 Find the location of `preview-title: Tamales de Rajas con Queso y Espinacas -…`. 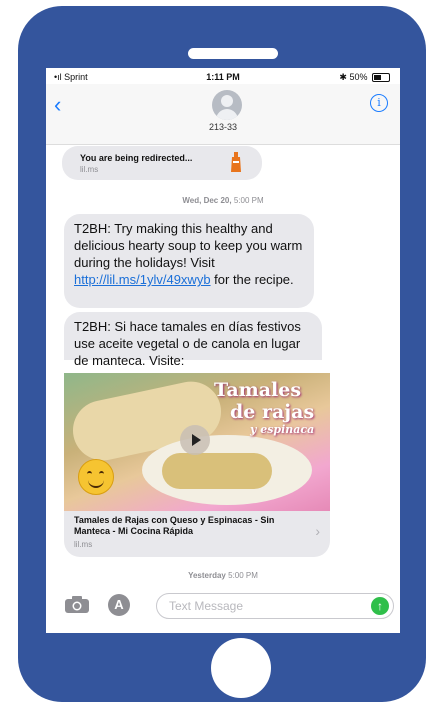

preview-title: Tamales de Rajas con Queso y Espinacas -… is located at coordinates (174, 525).